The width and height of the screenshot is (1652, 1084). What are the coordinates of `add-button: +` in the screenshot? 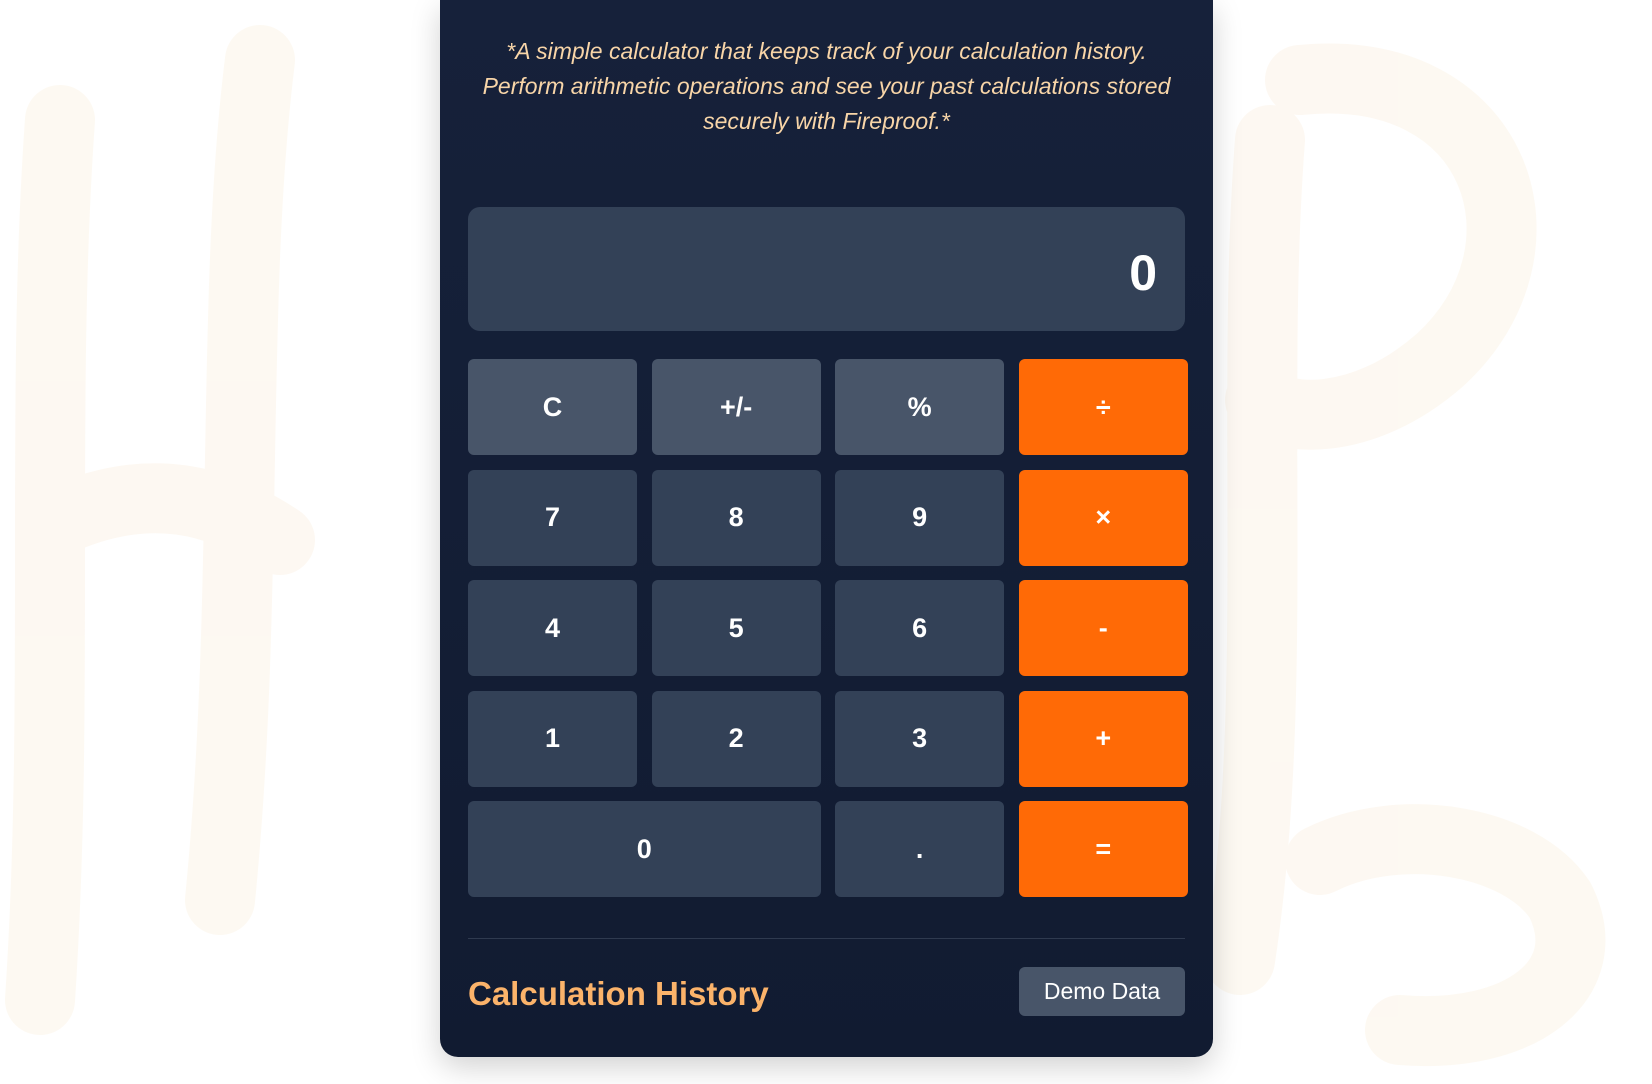 It's located at (1103, 738).